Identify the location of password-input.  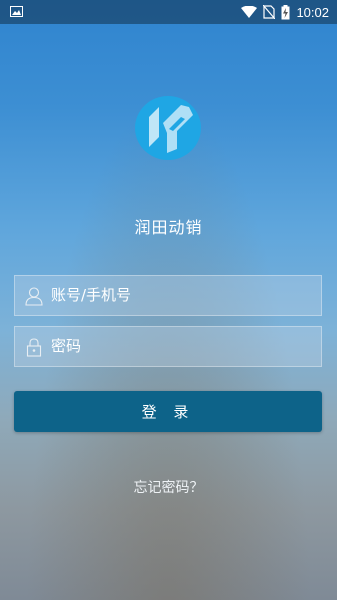
(181, 346).